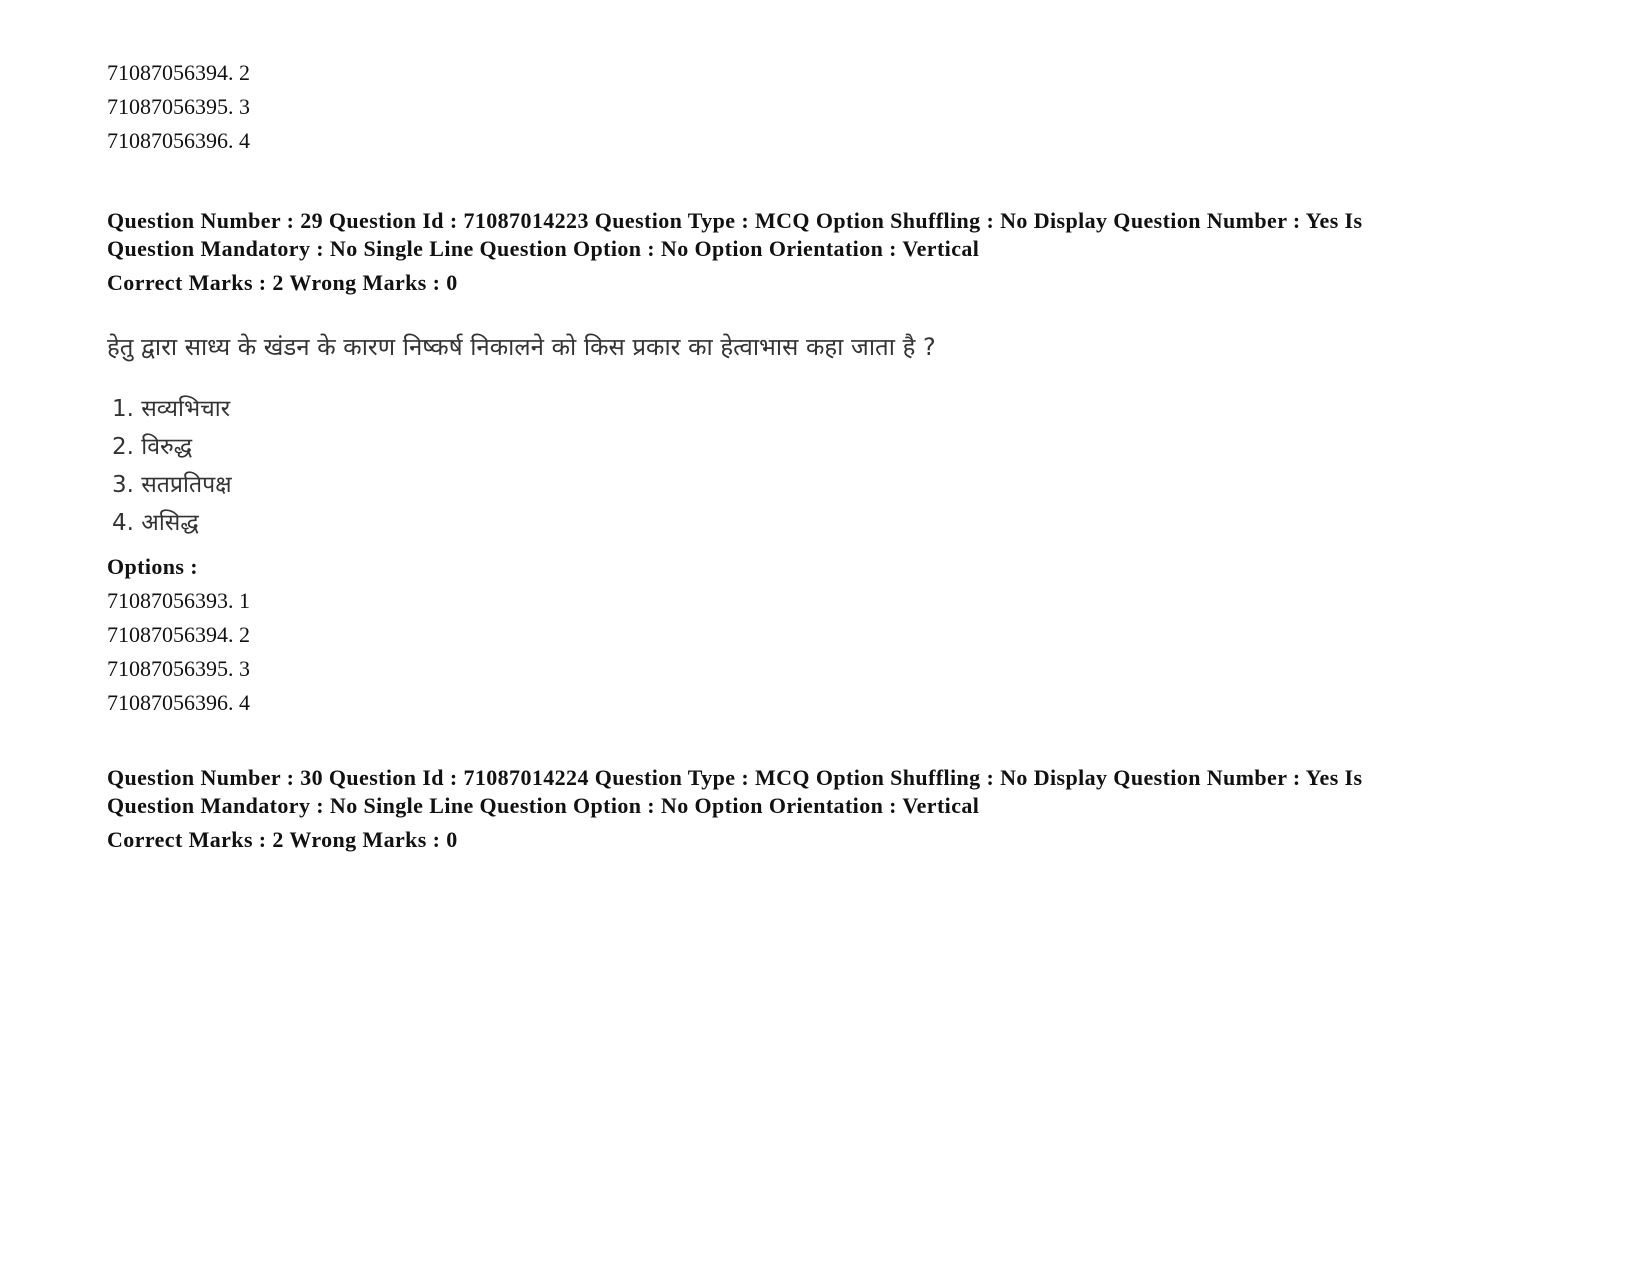 The image size is (1650, 1275). Describe the element at coordinates (282, 839) in the screenshot. I see `question-30-marks: Correct Marks : 2 Wrong Marks : 0` at that location.